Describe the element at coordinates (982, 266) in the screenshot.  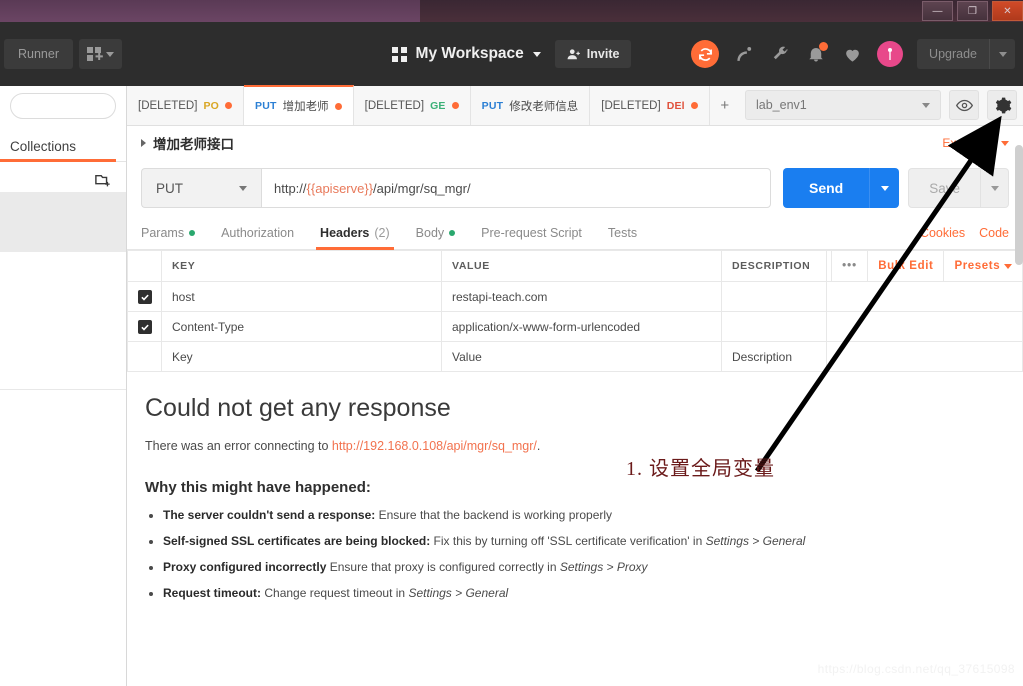
I see `presets-button: Presets` at that location.